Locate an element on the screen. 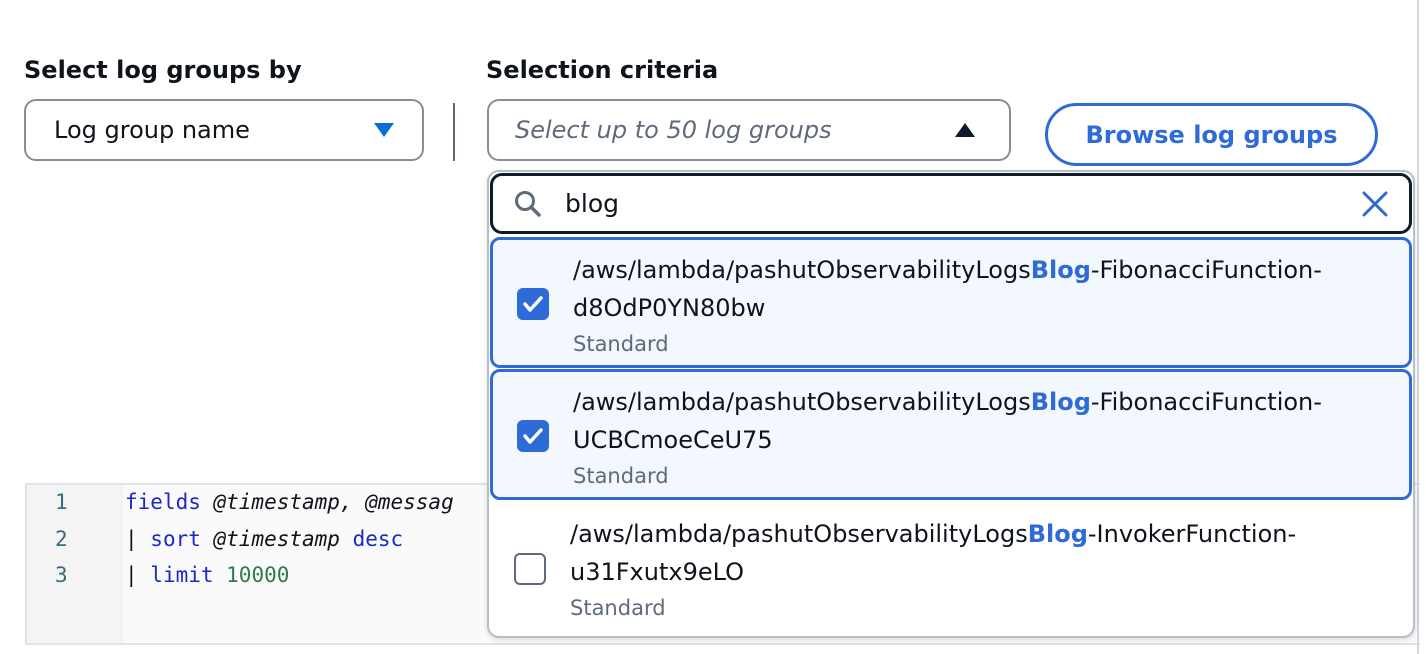 The width and height of the screenshot is (1426, 654). keyword: sort is located at coordinates (175, 539).